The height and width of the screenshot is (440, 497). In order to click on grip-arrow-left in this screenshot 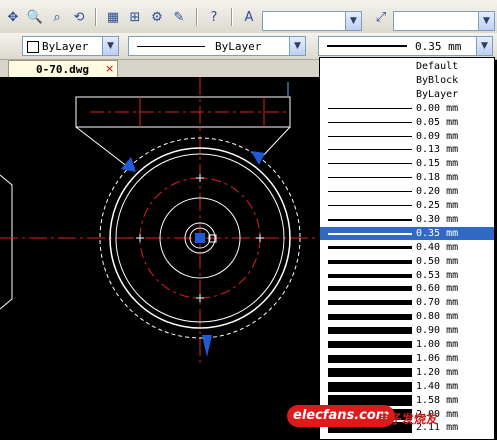, I will do `click(128, 164)`.